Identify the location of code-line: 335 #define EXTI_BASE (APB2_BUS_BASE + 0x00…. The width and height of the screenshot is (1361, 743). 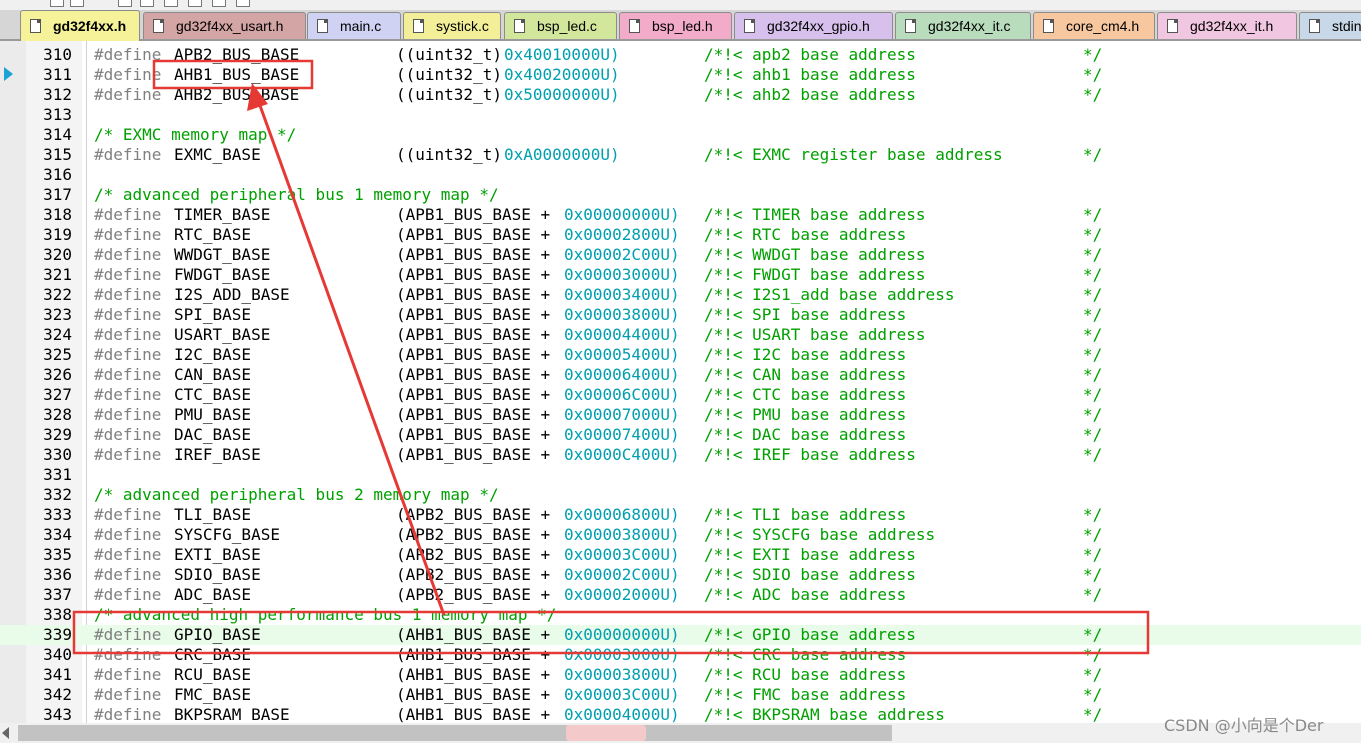
(680, 555).